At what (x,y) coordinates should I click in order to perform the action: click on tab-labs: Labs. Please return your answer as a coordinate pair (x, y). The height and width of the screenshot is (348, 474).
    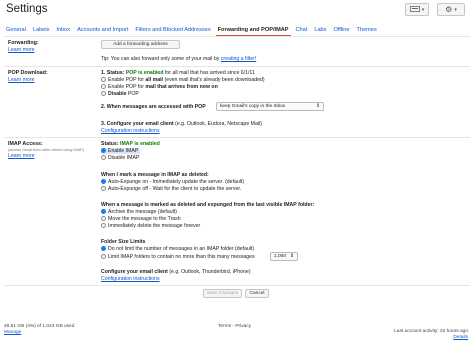
    Looking at the image, I should click on (320, 30).